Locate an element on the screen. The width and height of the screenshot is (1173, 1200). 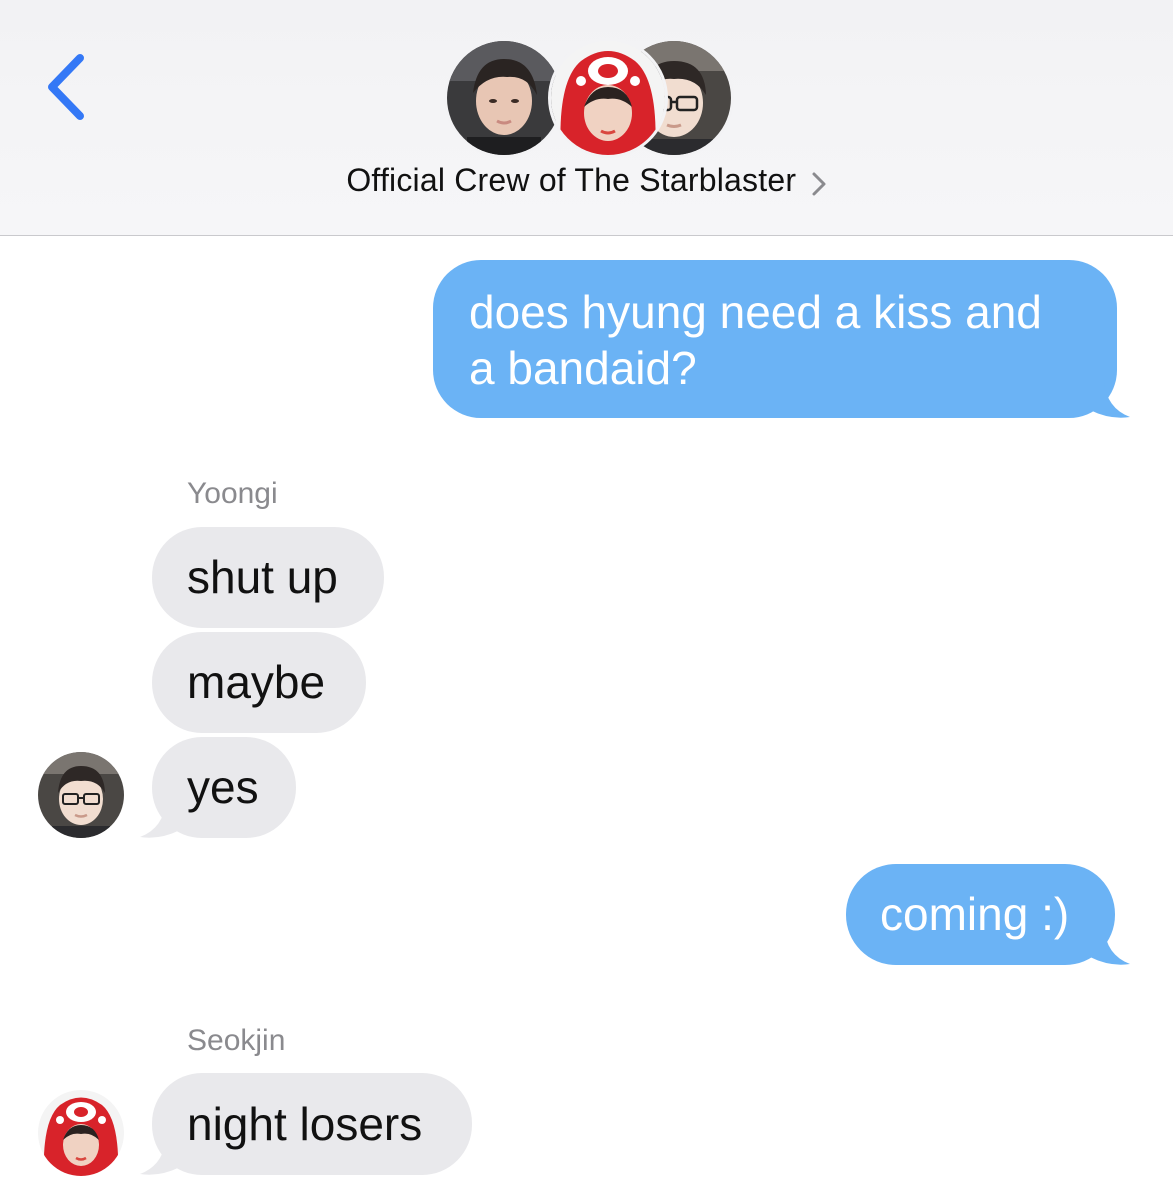
sender-avatar-seokjin is located at coordinates (81, 1133).